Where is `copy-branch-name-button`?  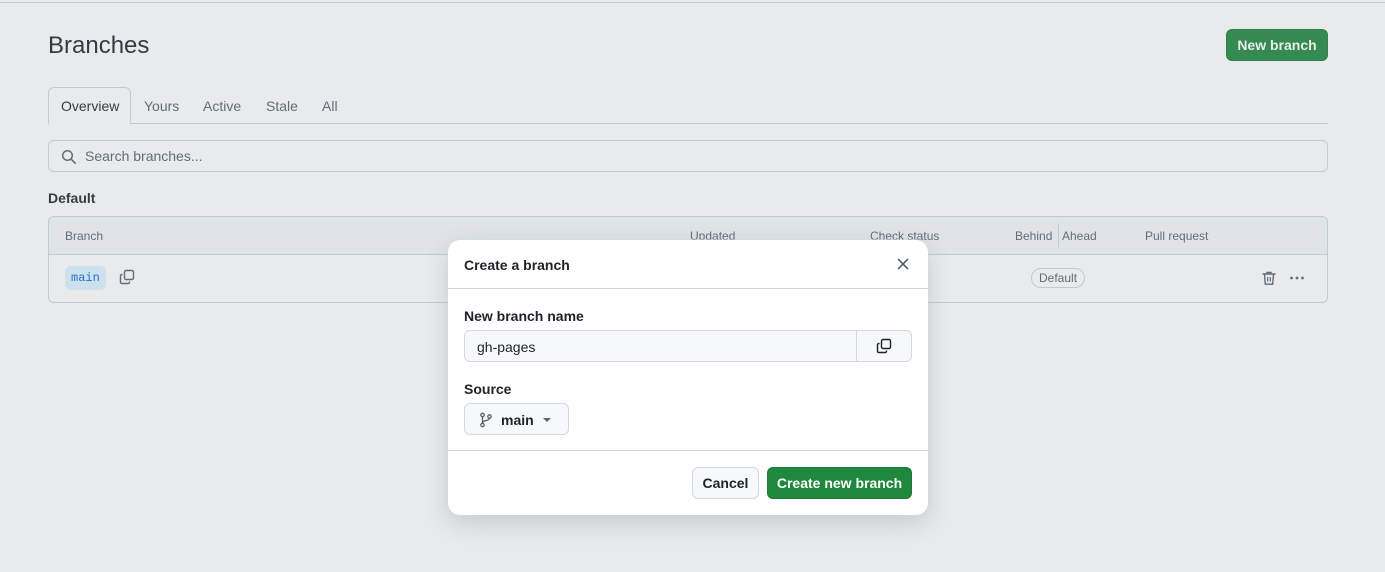 copy-branch-name-button is located at coordinates (883, 346).